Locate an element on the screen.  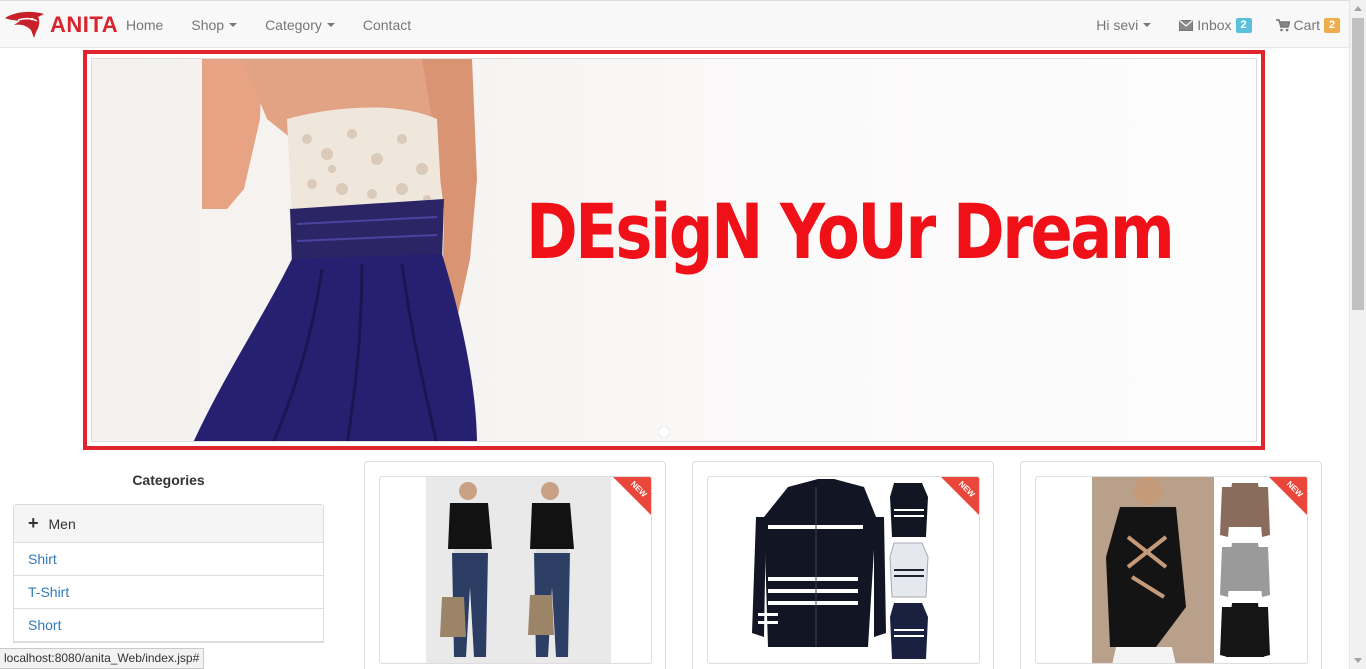
page-scrollbar is located at coordinates (1357, 334).